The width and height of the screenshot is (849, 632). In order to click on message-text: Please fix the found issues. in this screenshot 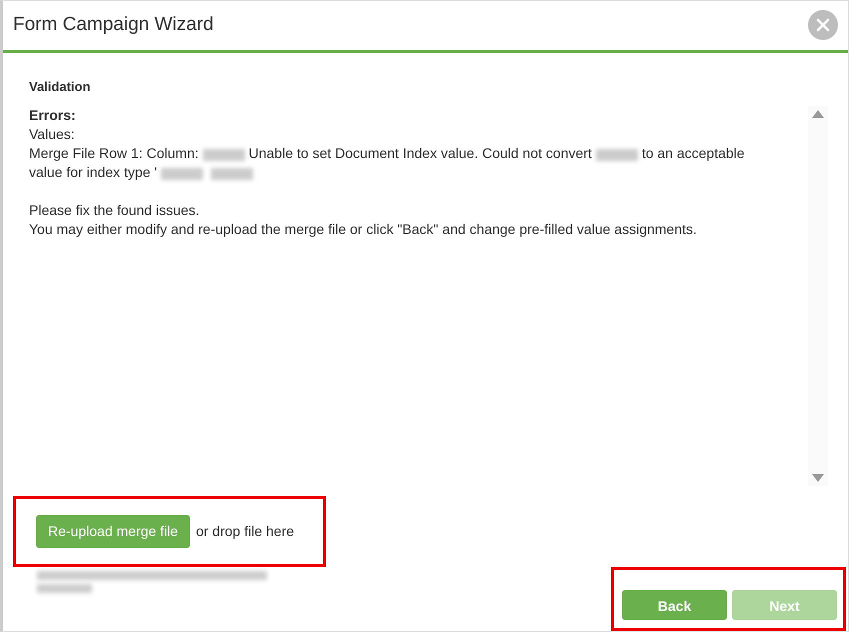, I will do `click(114, 210)`.